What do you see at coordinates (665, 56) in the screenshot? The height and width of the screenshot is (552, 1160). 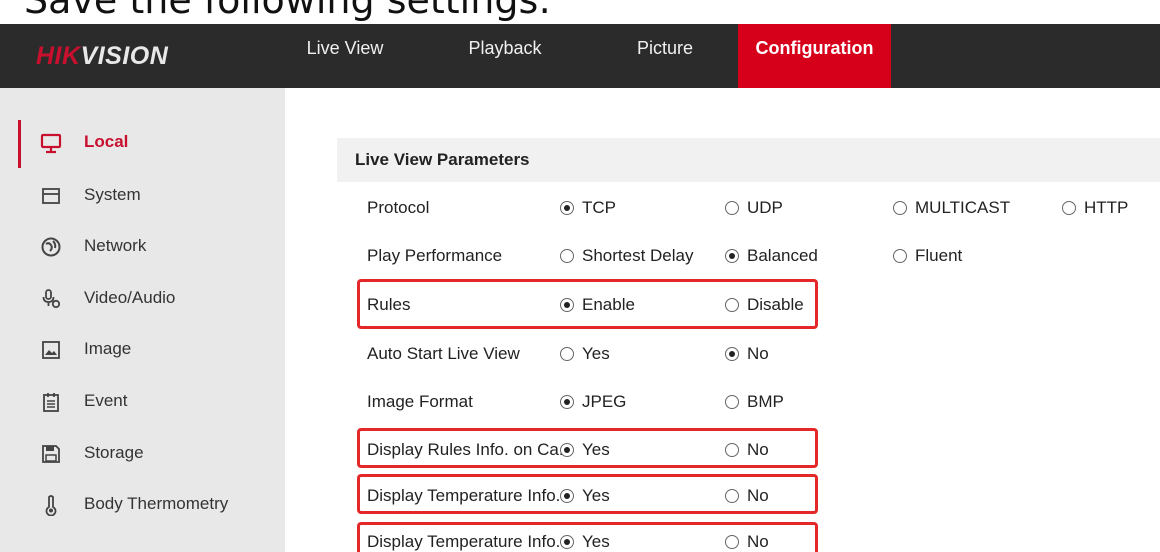 I see `tab-picture: Picture` at bounding box center [665, 56].